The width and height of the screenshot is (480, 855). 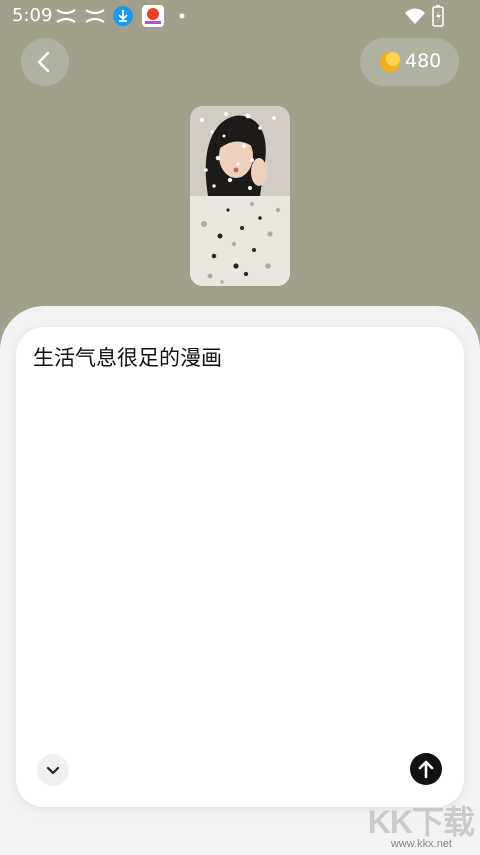 I want to click on coin-balance: 480, so click(x=409, y=62).